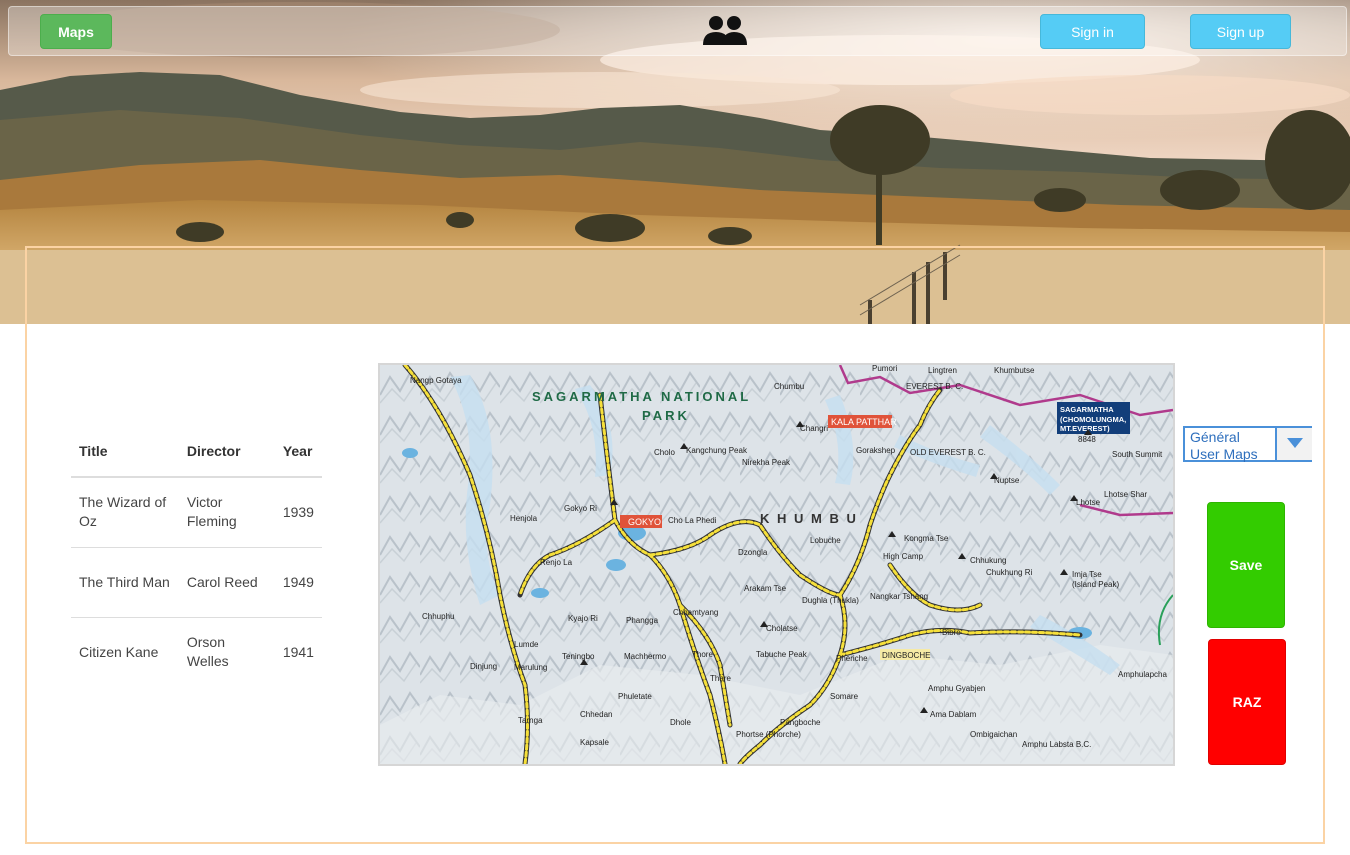  What do you see at coordinates (664, 452) in the screenshot?
I see `map-label: Cholo` at bounding box center [664, 452].